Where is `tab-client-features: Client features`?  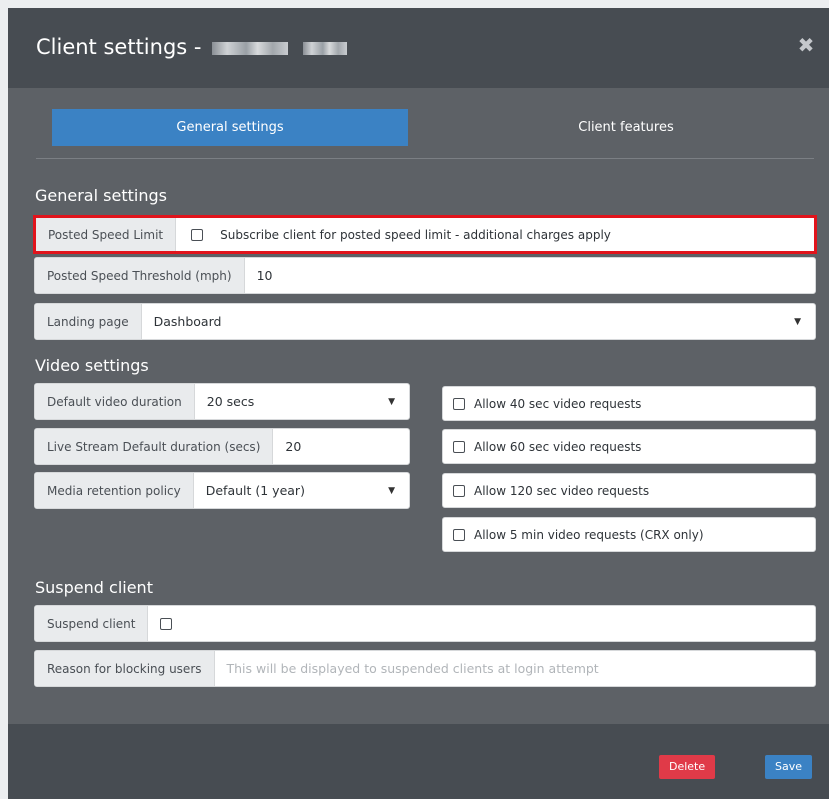 tab-client-features: Client features is located at coordinates (626, 127).